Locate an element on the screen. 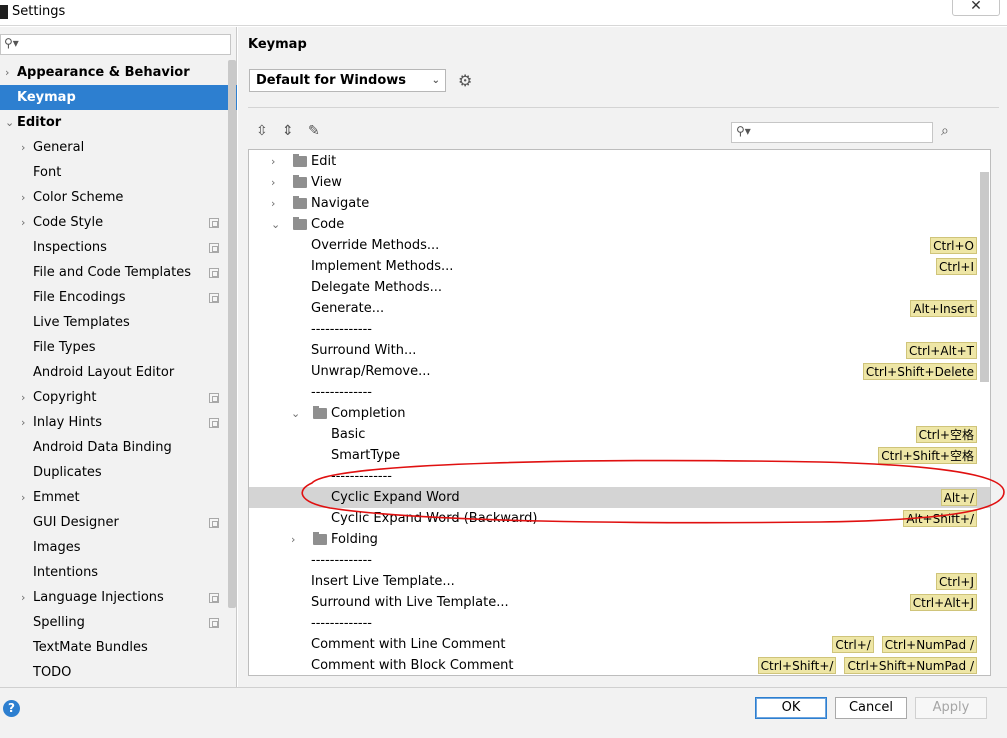  tree-action: Cyclic Expand Word (Backward) Alt+Shift+/ is located at coordinates (619, 518).